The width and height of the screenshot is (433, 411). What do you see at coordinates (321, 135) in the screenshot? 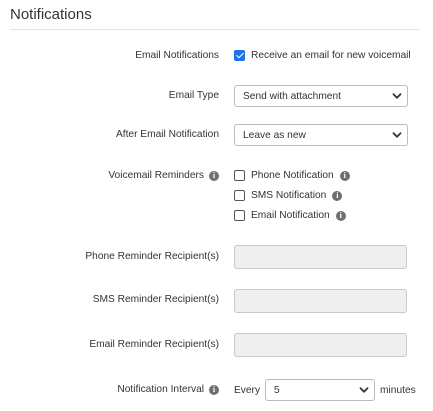
I see `after-email-select: Leave as new` at bounding box center [321, 135].